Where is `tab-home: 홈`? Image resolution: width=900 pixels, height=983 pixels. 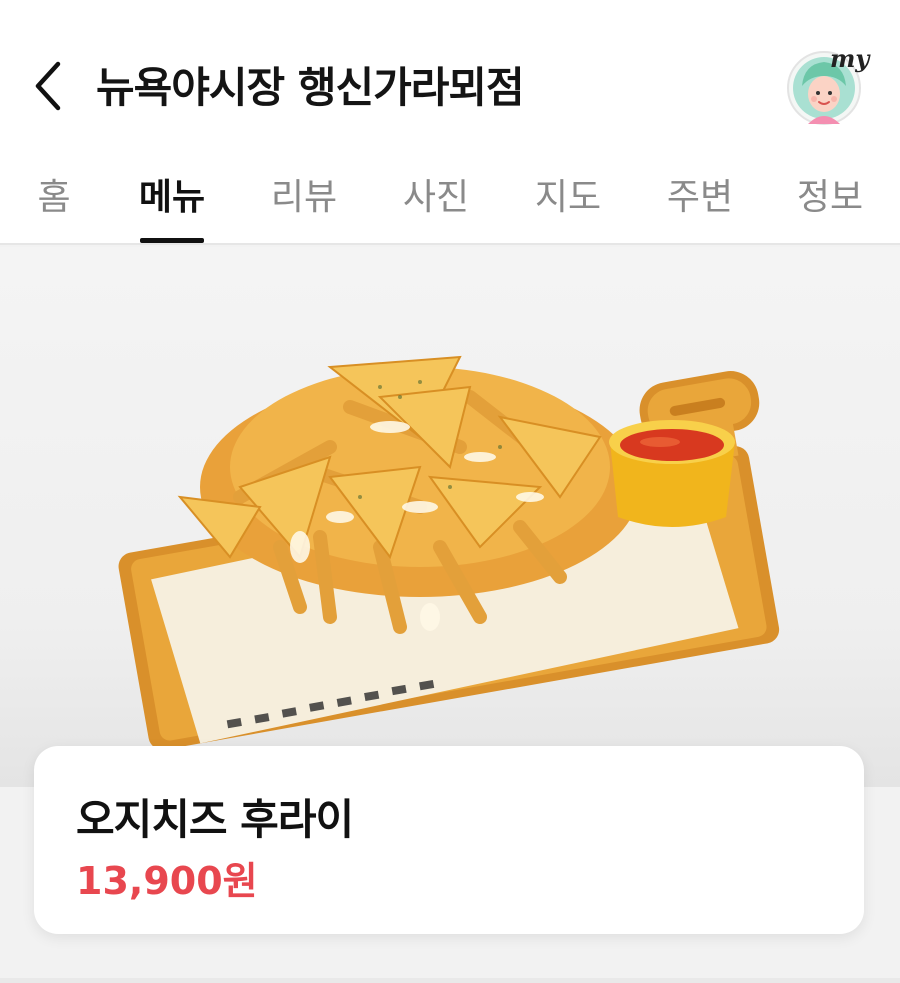
tab-home: 홈 is located at coordinates (54, 194).